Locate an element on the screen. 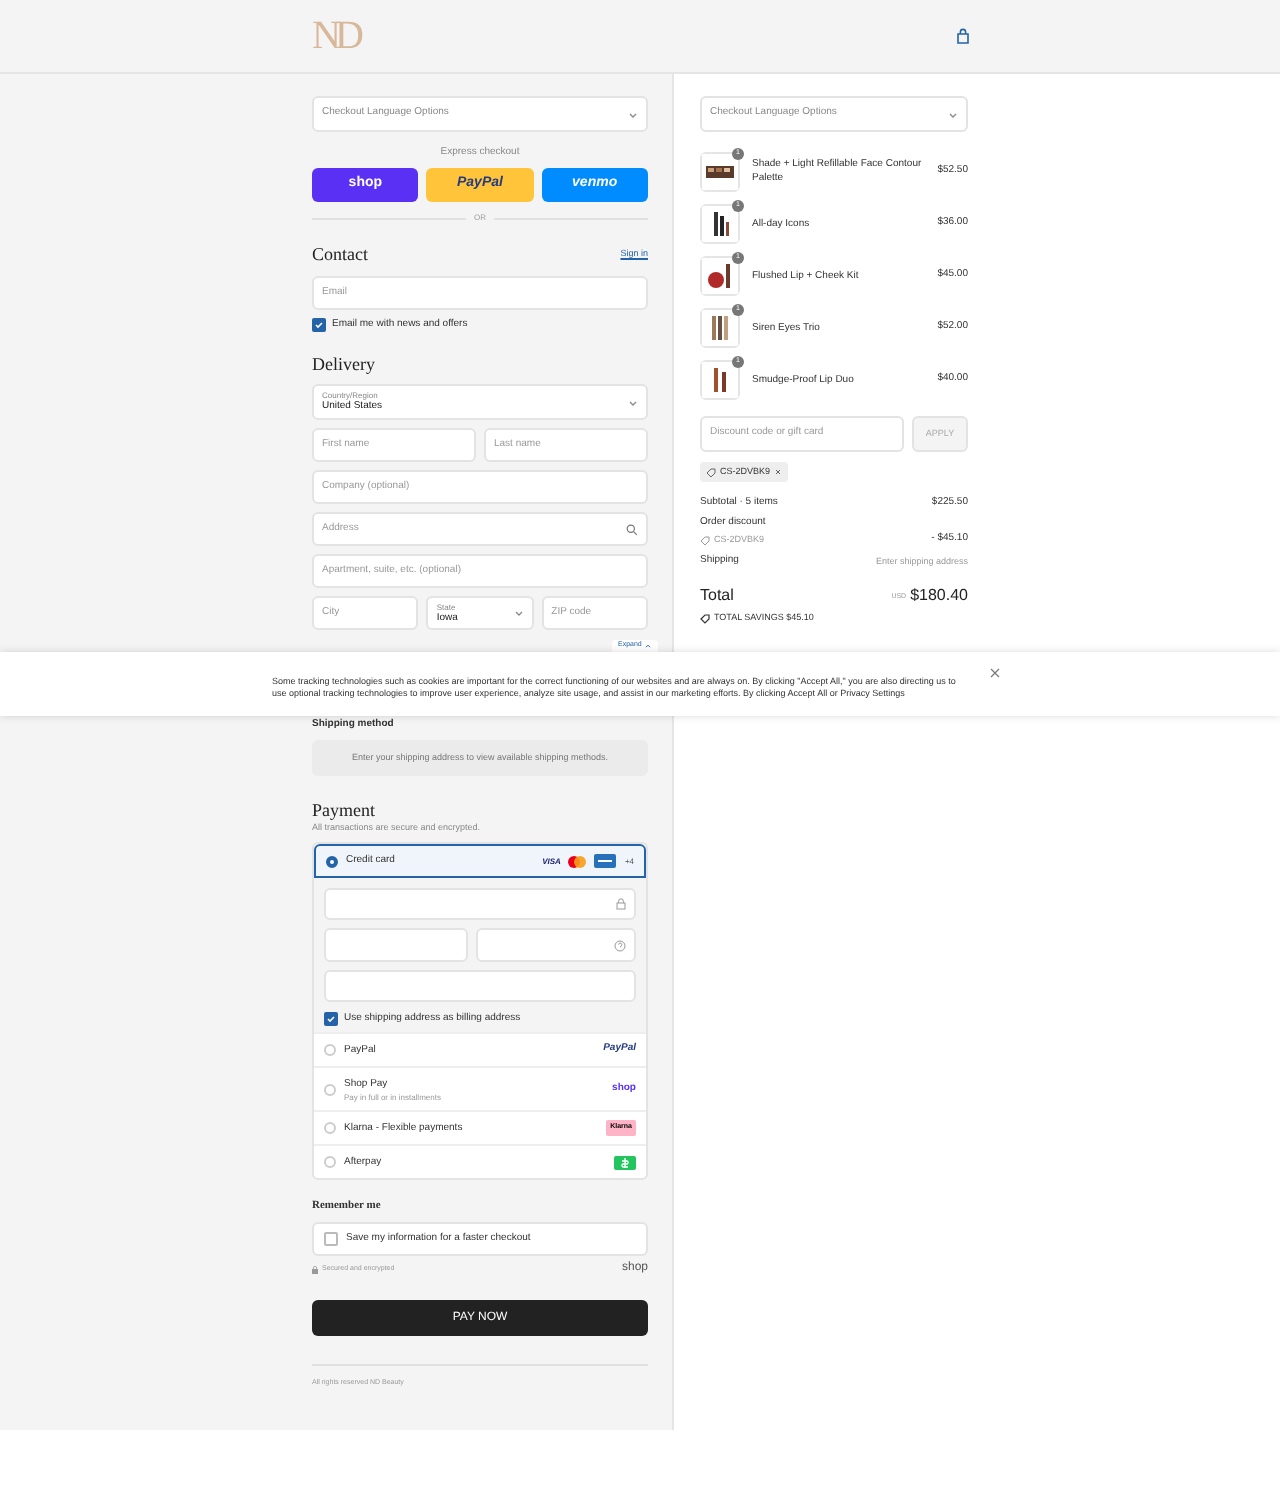  contact-heading: Contact is located at coordinates (340, 254).